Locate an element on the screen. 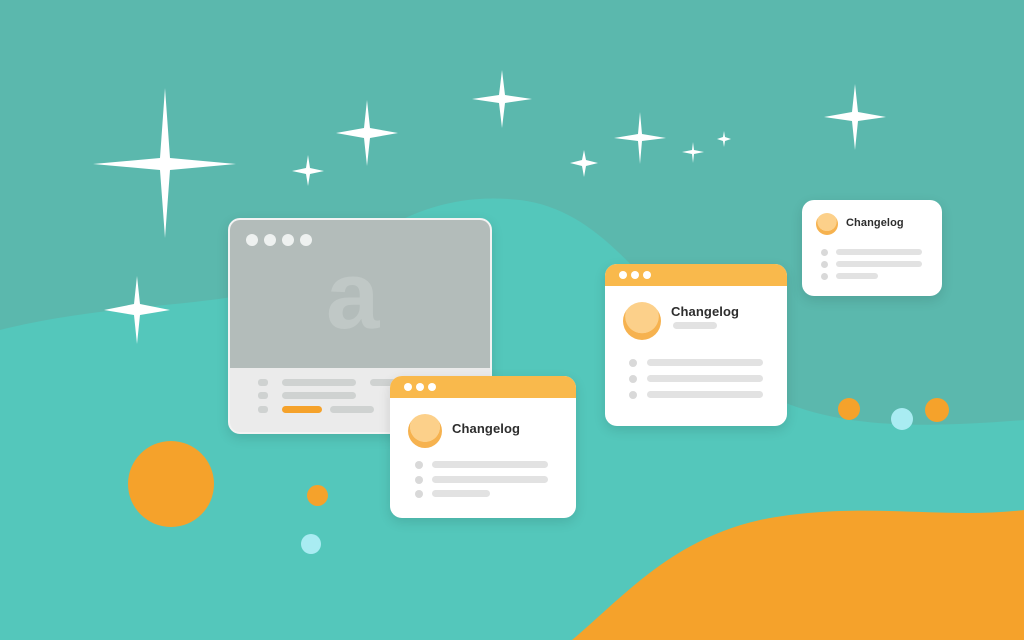 This screenshot has height=640, width=1024. accent-line is located at coordinates (302, 409).